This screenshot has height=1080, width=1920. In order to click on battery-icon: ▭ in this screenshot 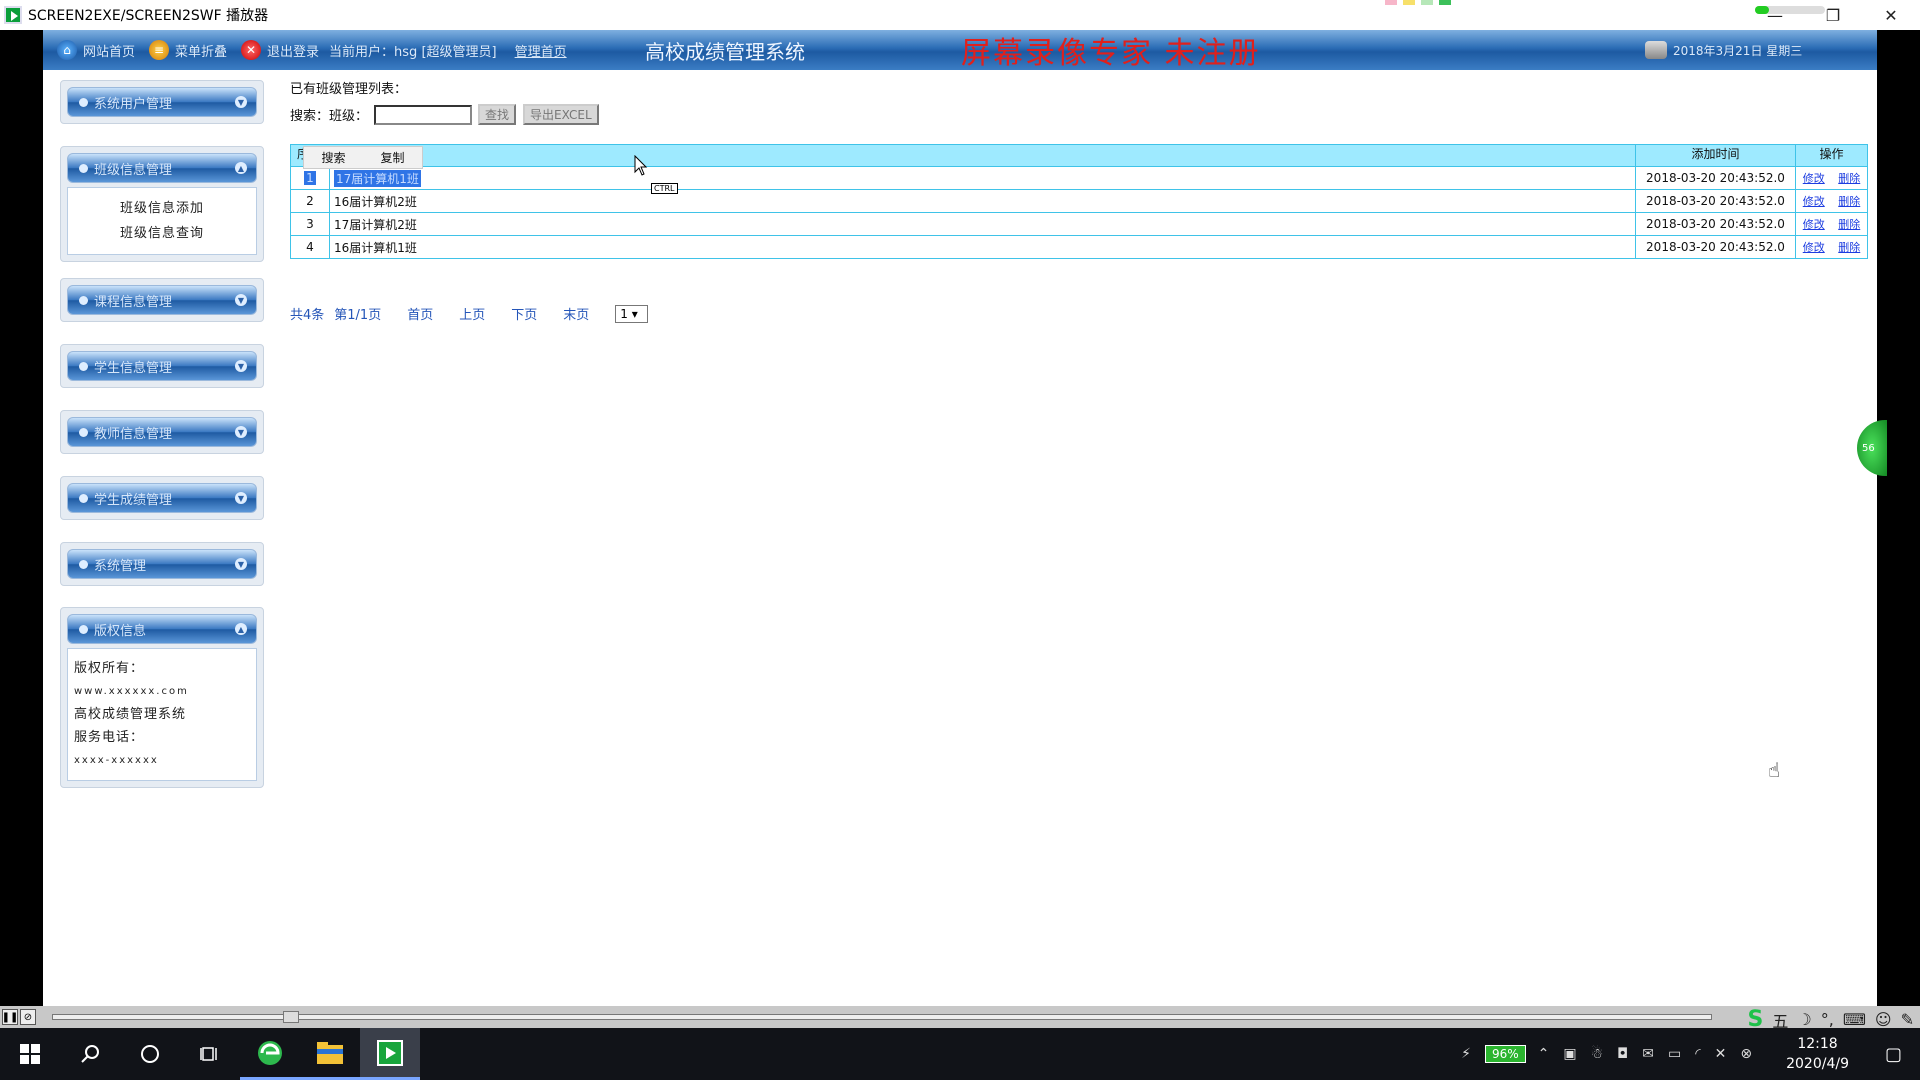, I will do `click(1674, 1054)`.